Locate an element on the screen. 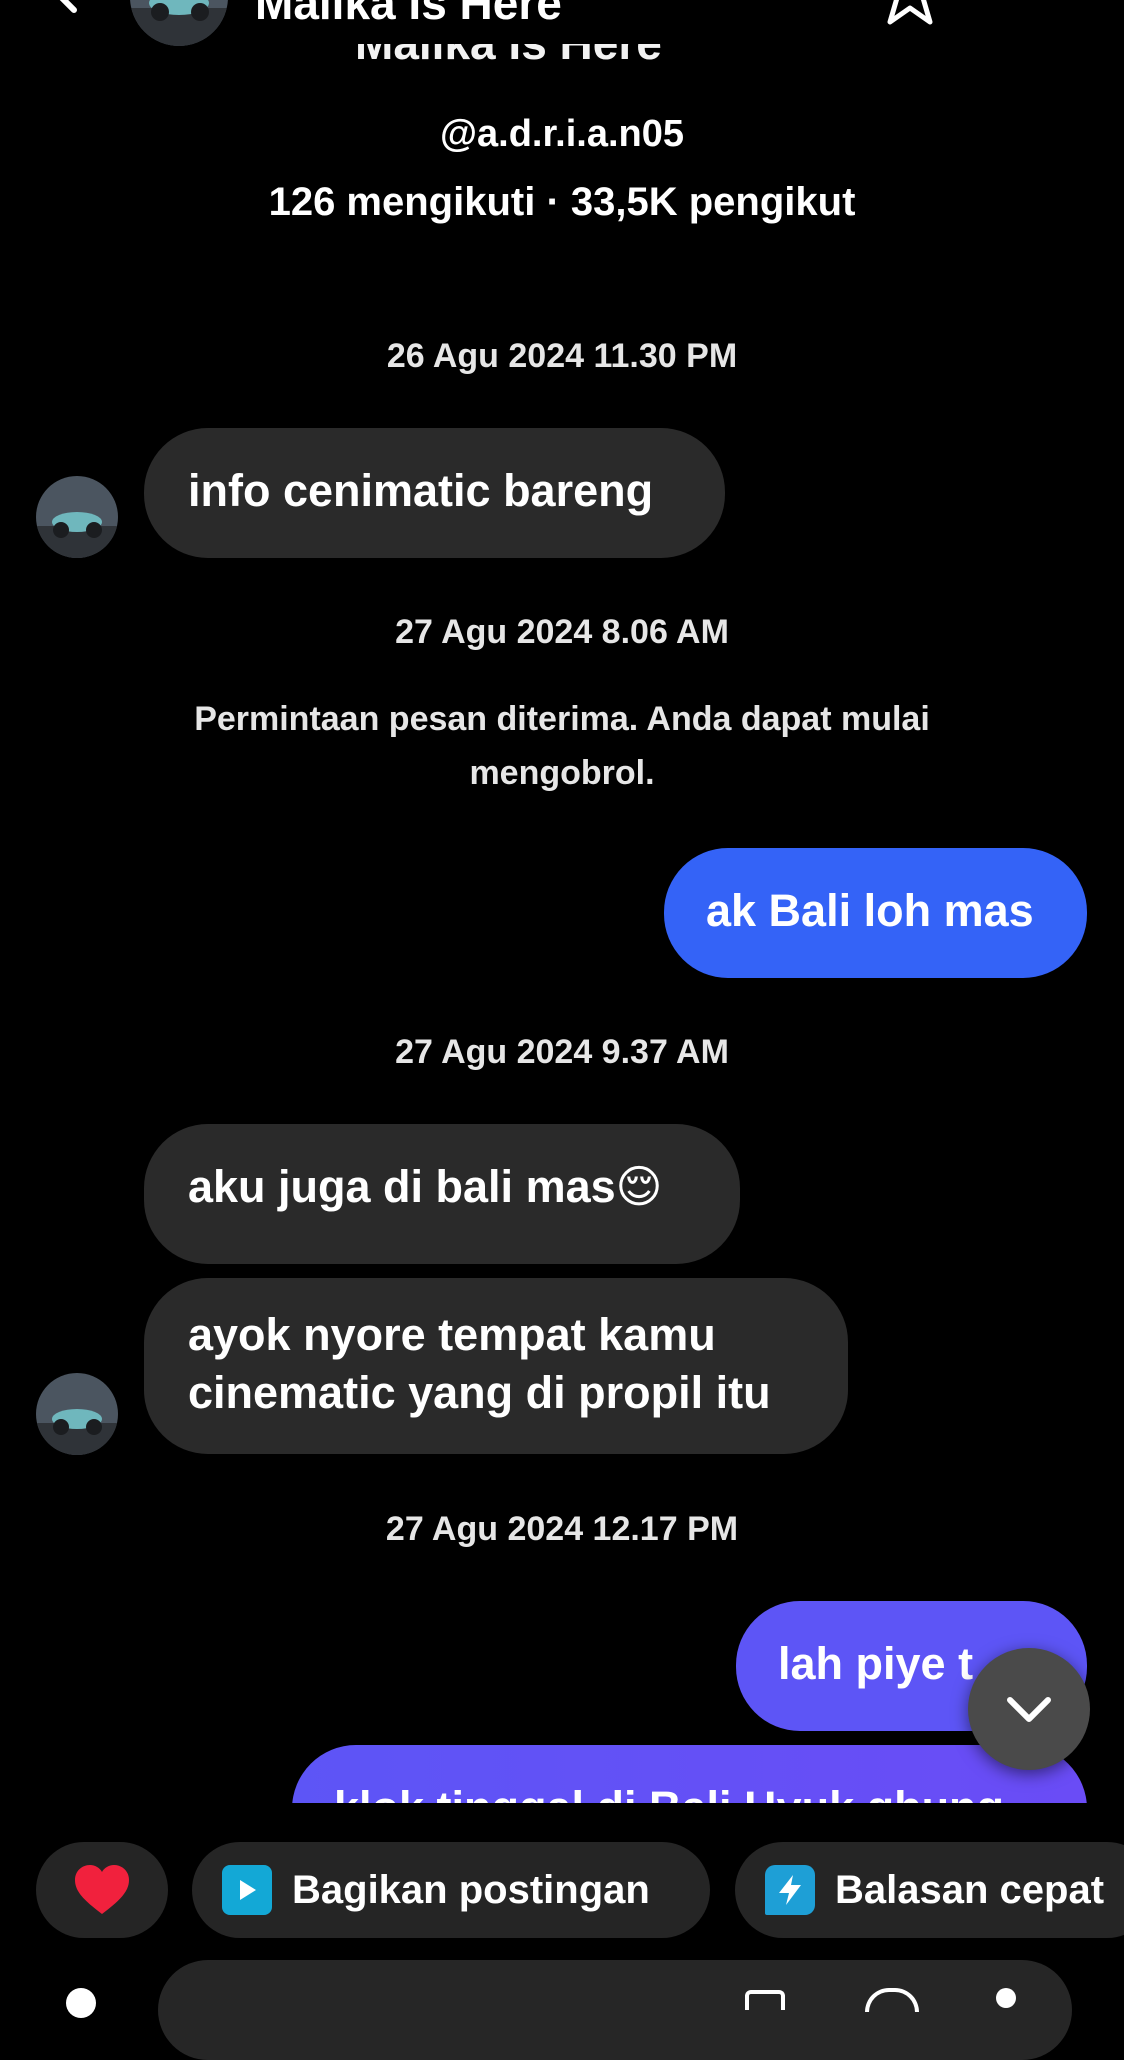  message-bubble-incoming: info cenimatic bareng is located at coordinates (434, 493).